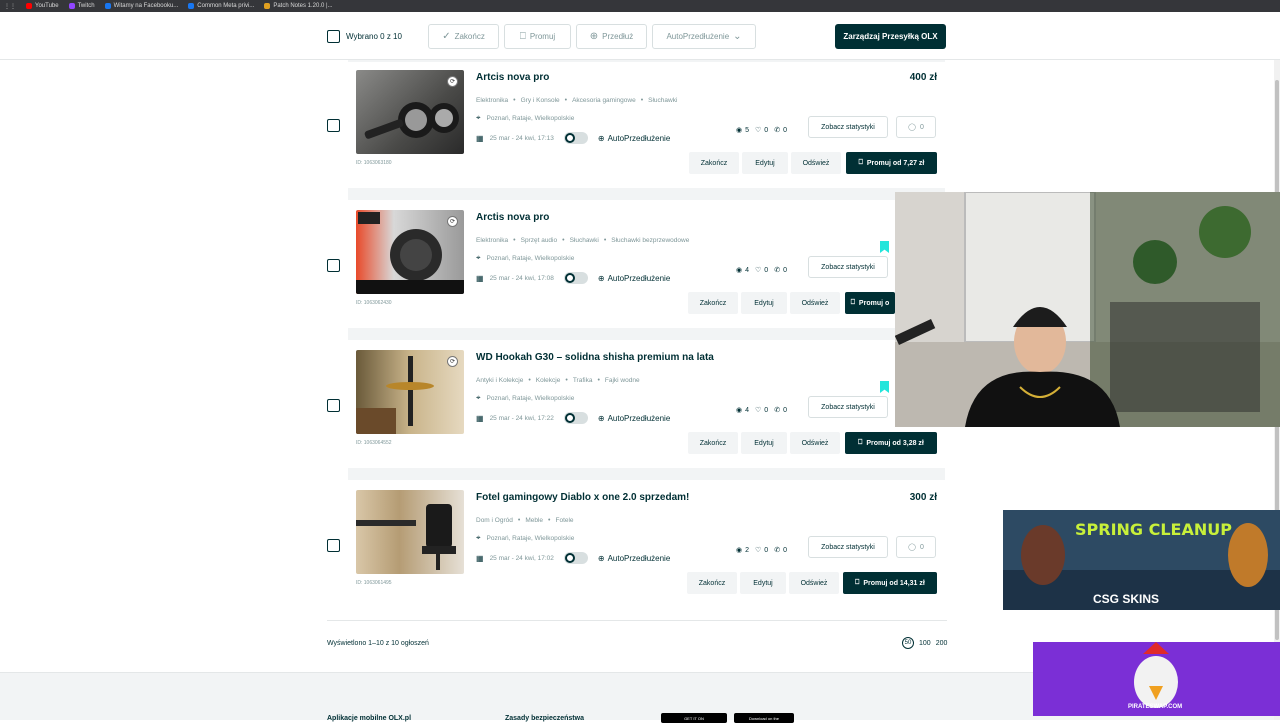  I want to click on messages-count: 0, so click(921, 547).